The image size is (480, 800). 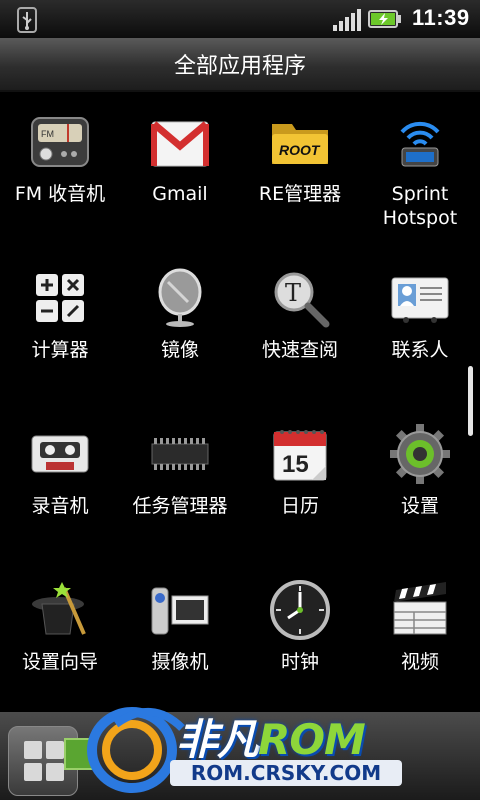 What do you see at coordinates (180, 454) in the screenshot?
I see `chip-icon` at bounding box center [180, 454].